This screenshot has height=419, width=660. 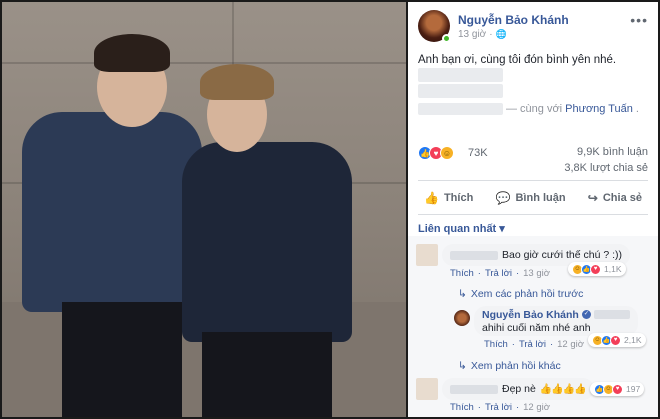 What do you see at coordinates (472, 34) in the screenshot?
I see `post-time: 13 giờ` at bounding box center [472, 34].